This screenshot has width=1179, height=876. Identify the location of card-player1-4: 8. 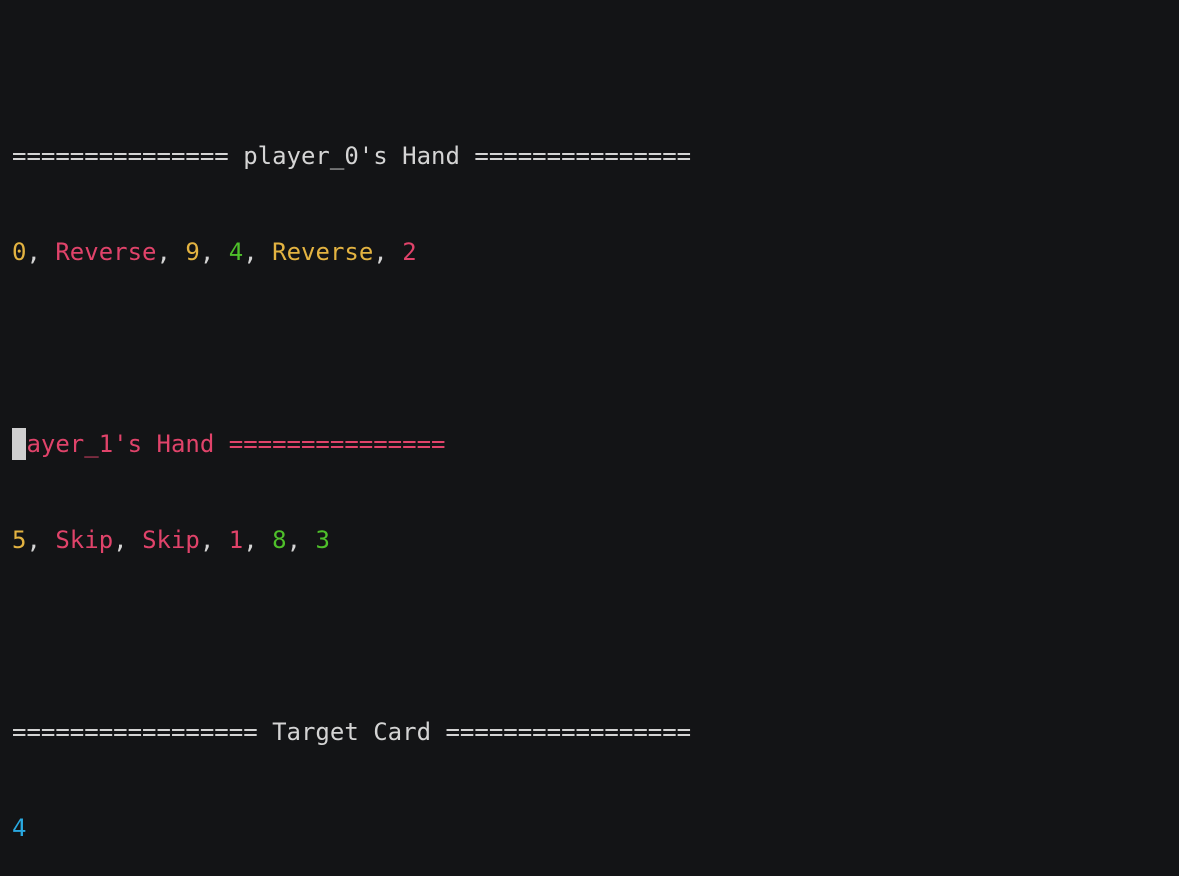
(279, 540).